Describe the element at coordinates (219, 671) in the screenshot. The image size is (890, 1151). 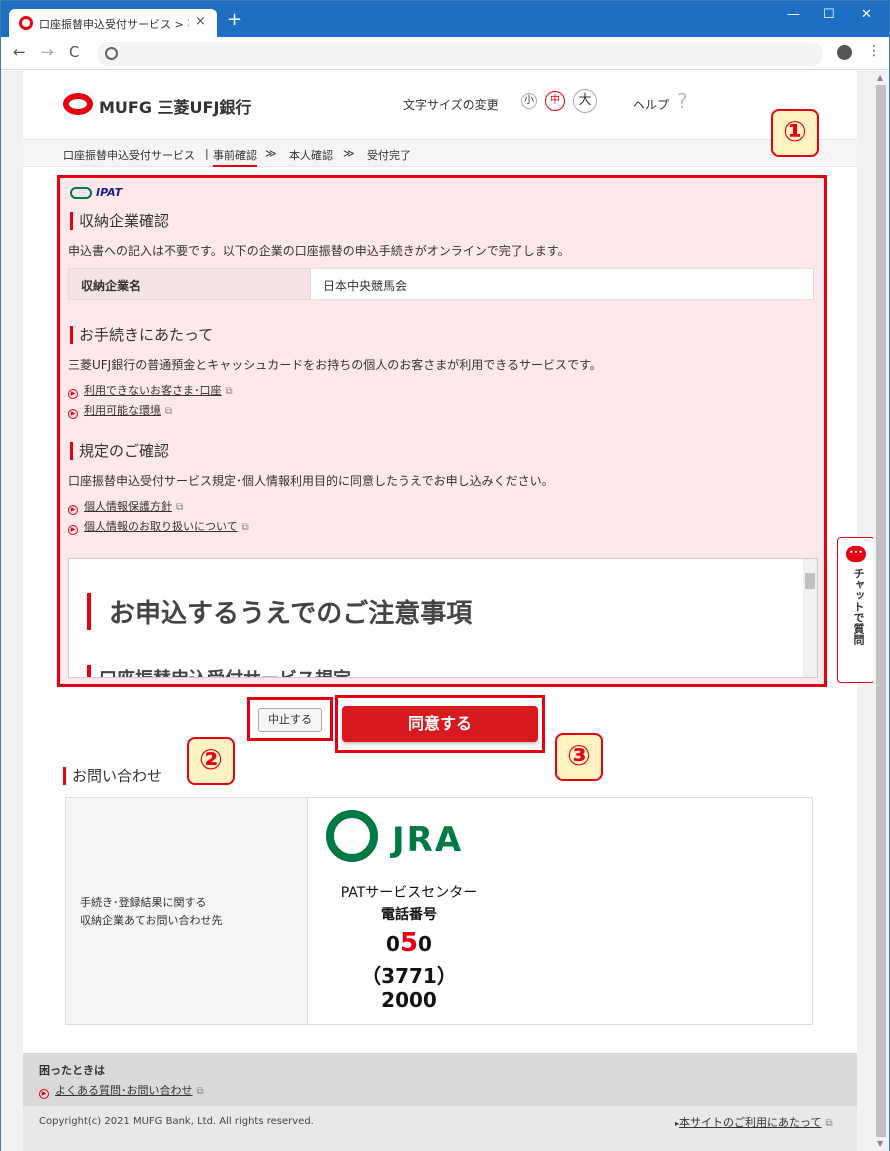
I see `terms-subheading: 口座振替申込受付サービス規定` at that location.